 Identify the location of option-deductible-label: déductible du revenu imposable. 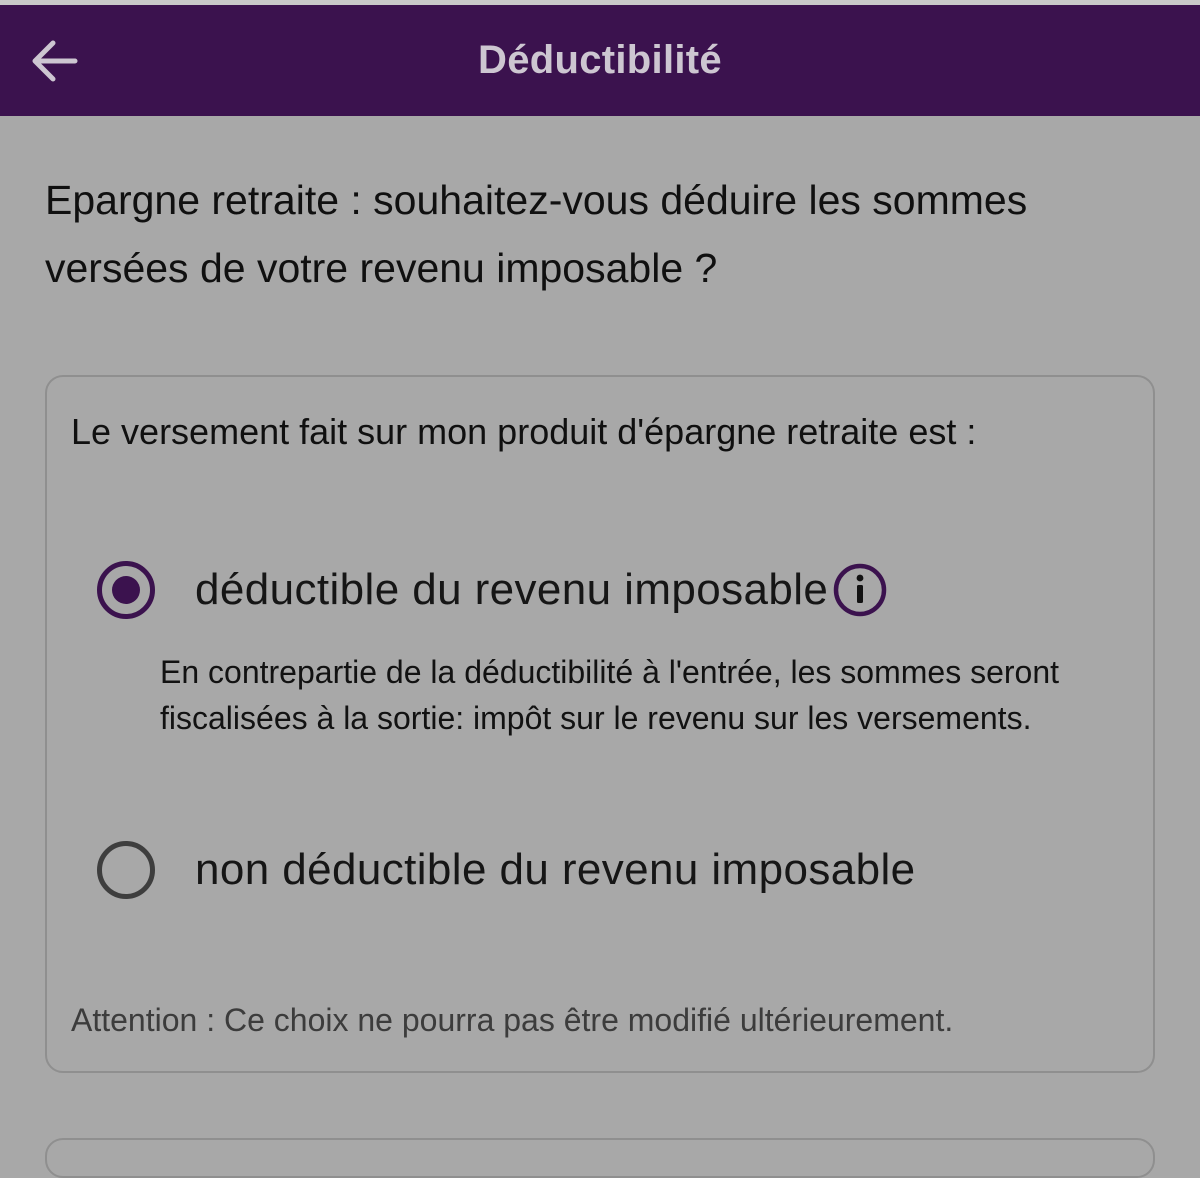
(512, 589).